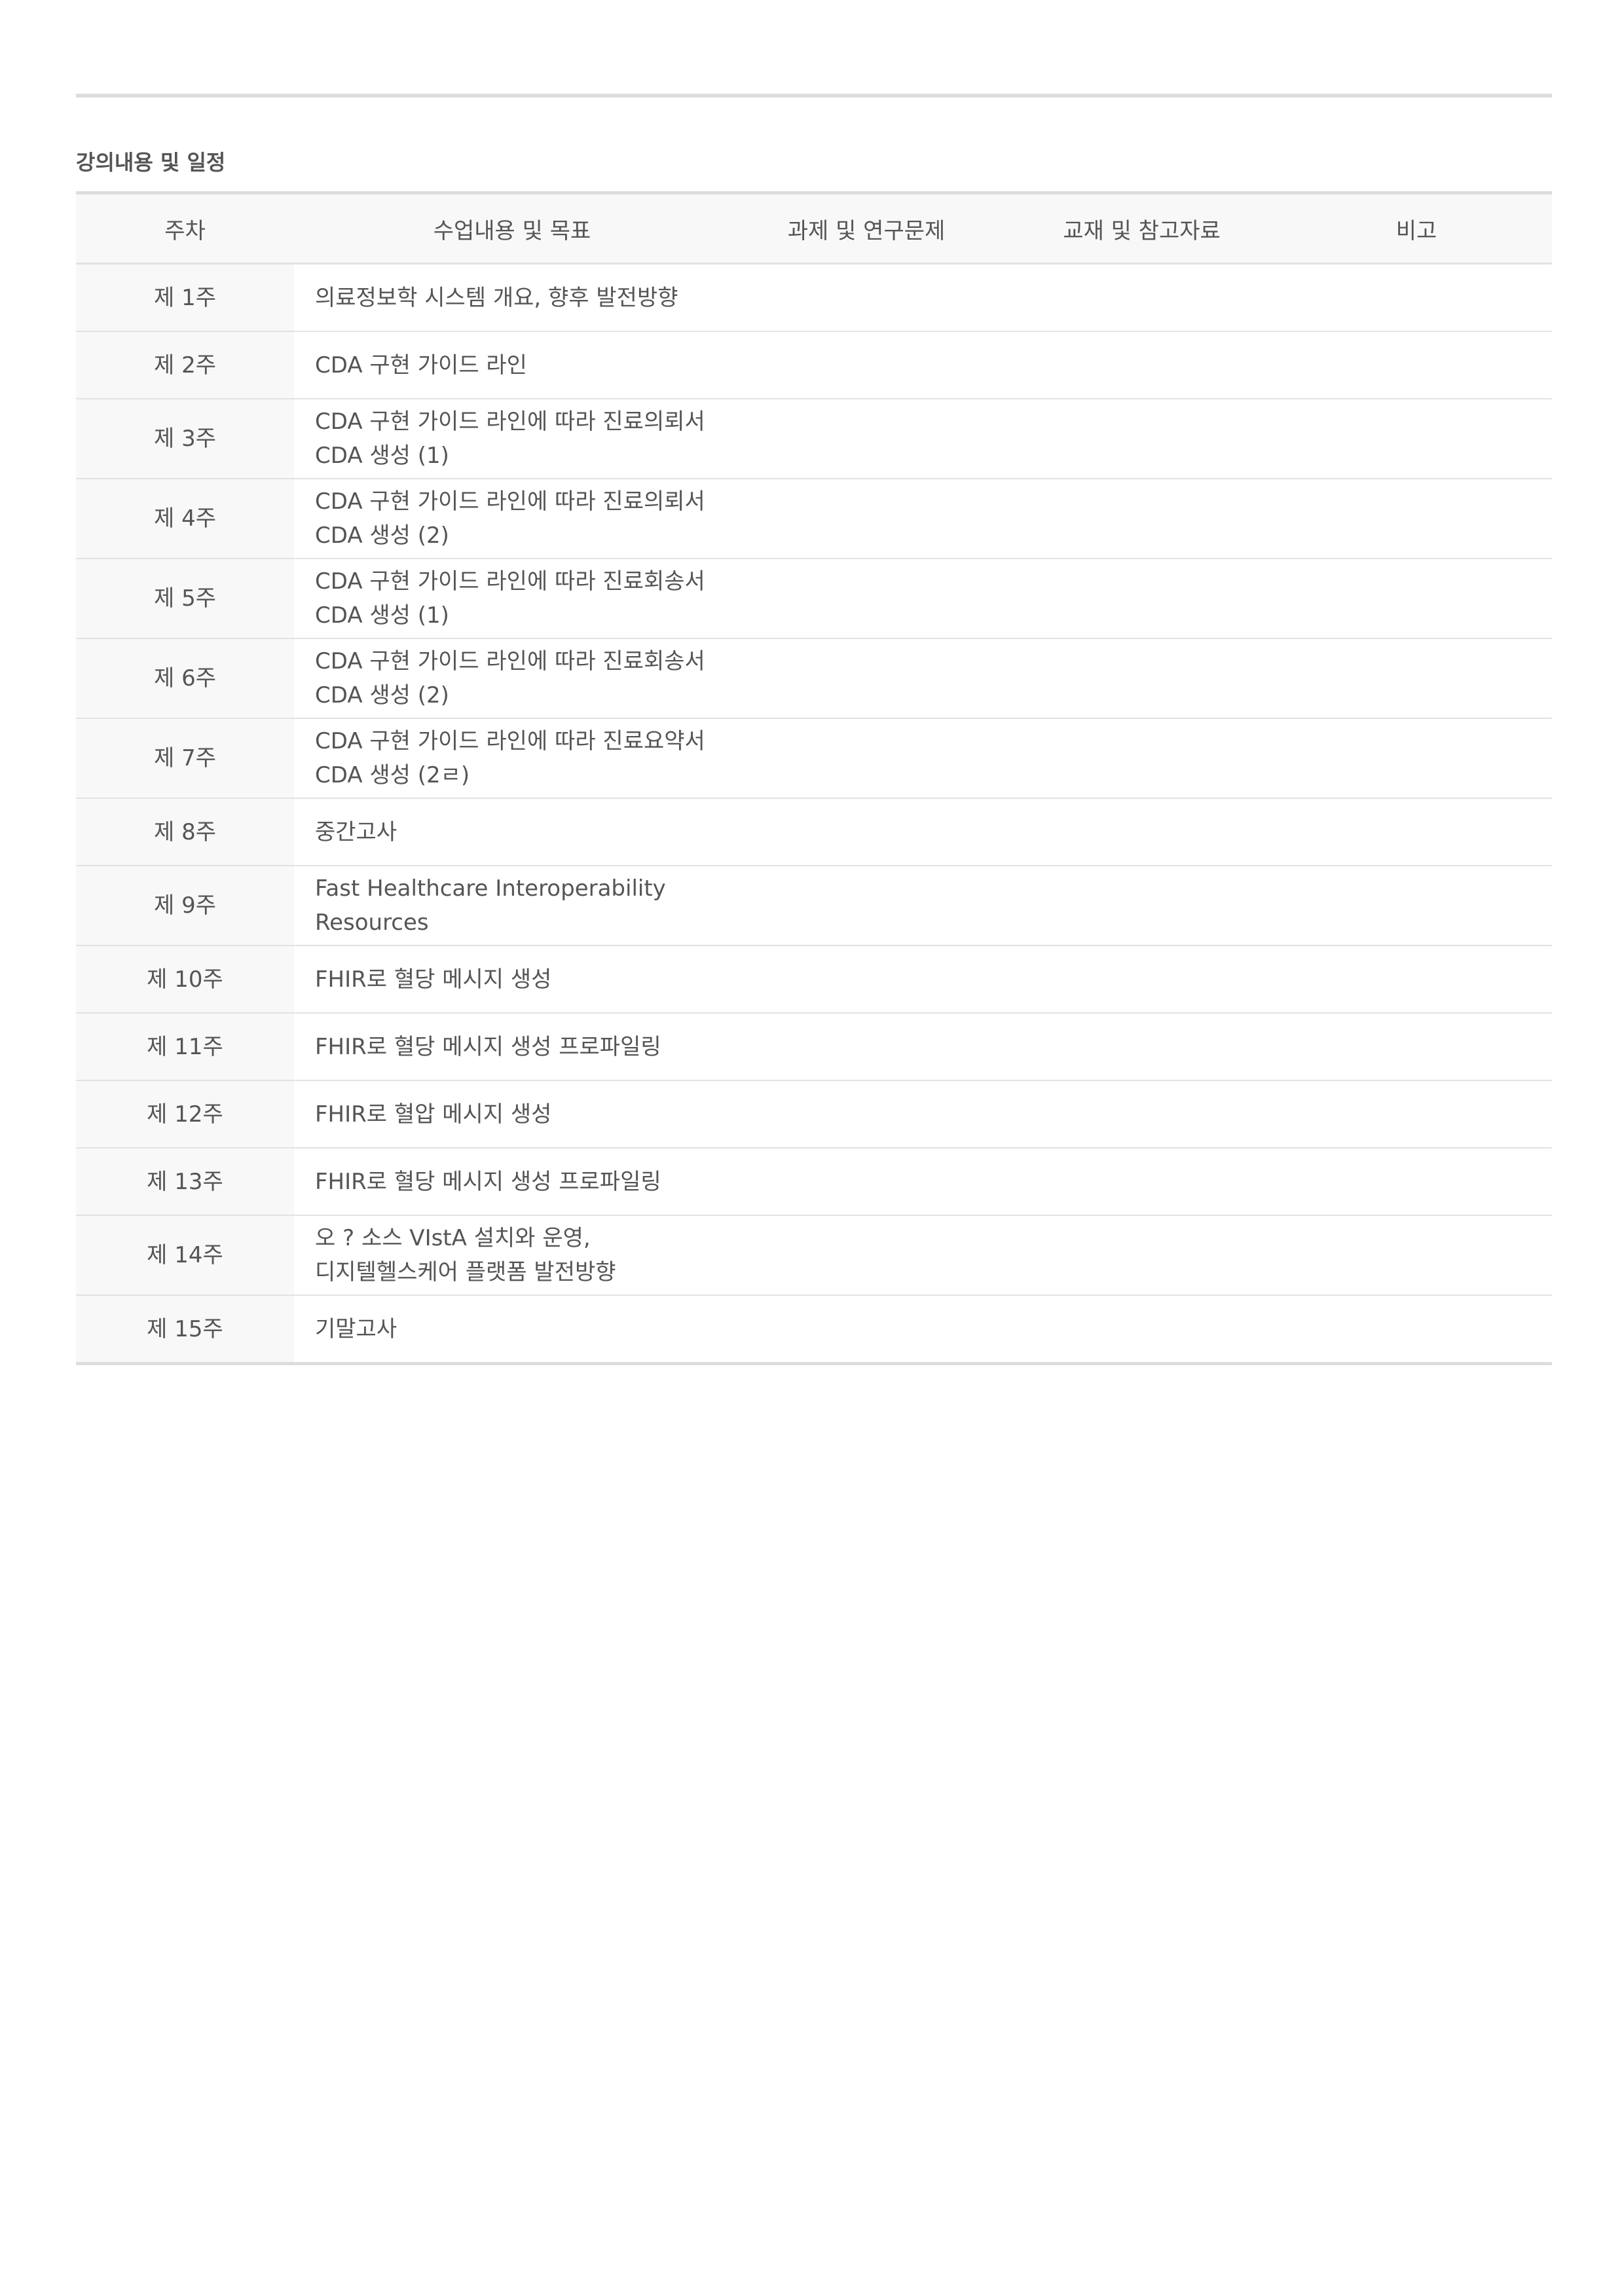 The width and height of the screenshot is (1624, 2295). I want to click on table-row: 제 2주 CDA 구현 가이드 라인, so click(814, 365).